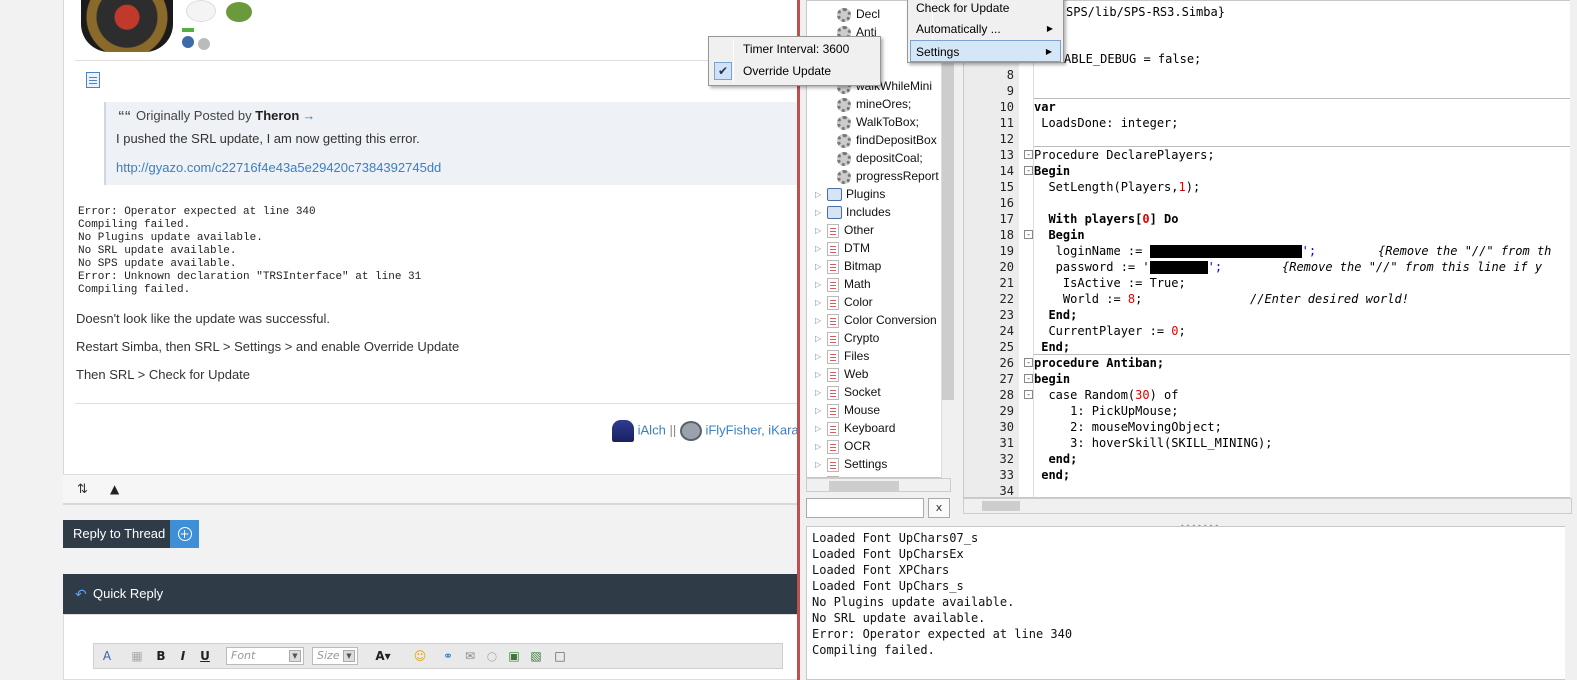 This screenshot has width=1577, height=680. I want to click on code-text: 2: mouseMovingObject;, so click(1128, 427).